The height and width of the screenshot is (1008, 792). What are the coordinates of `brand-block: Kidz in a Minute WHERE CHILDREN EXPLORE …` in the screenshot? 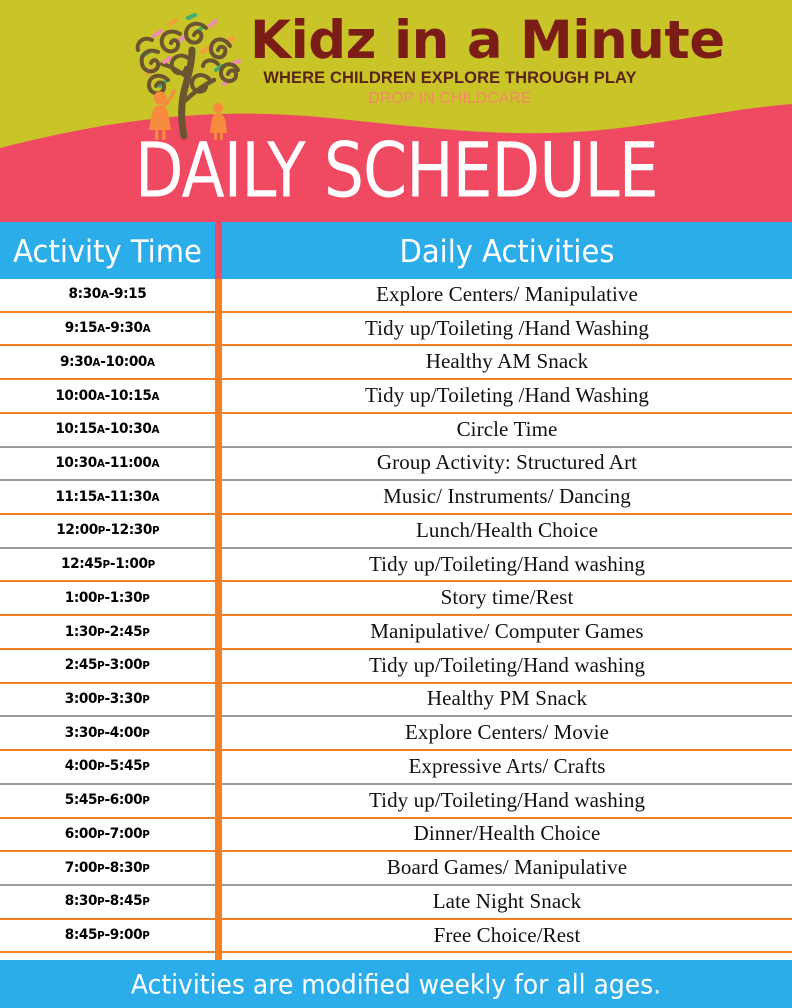 It's located at (487, 59).